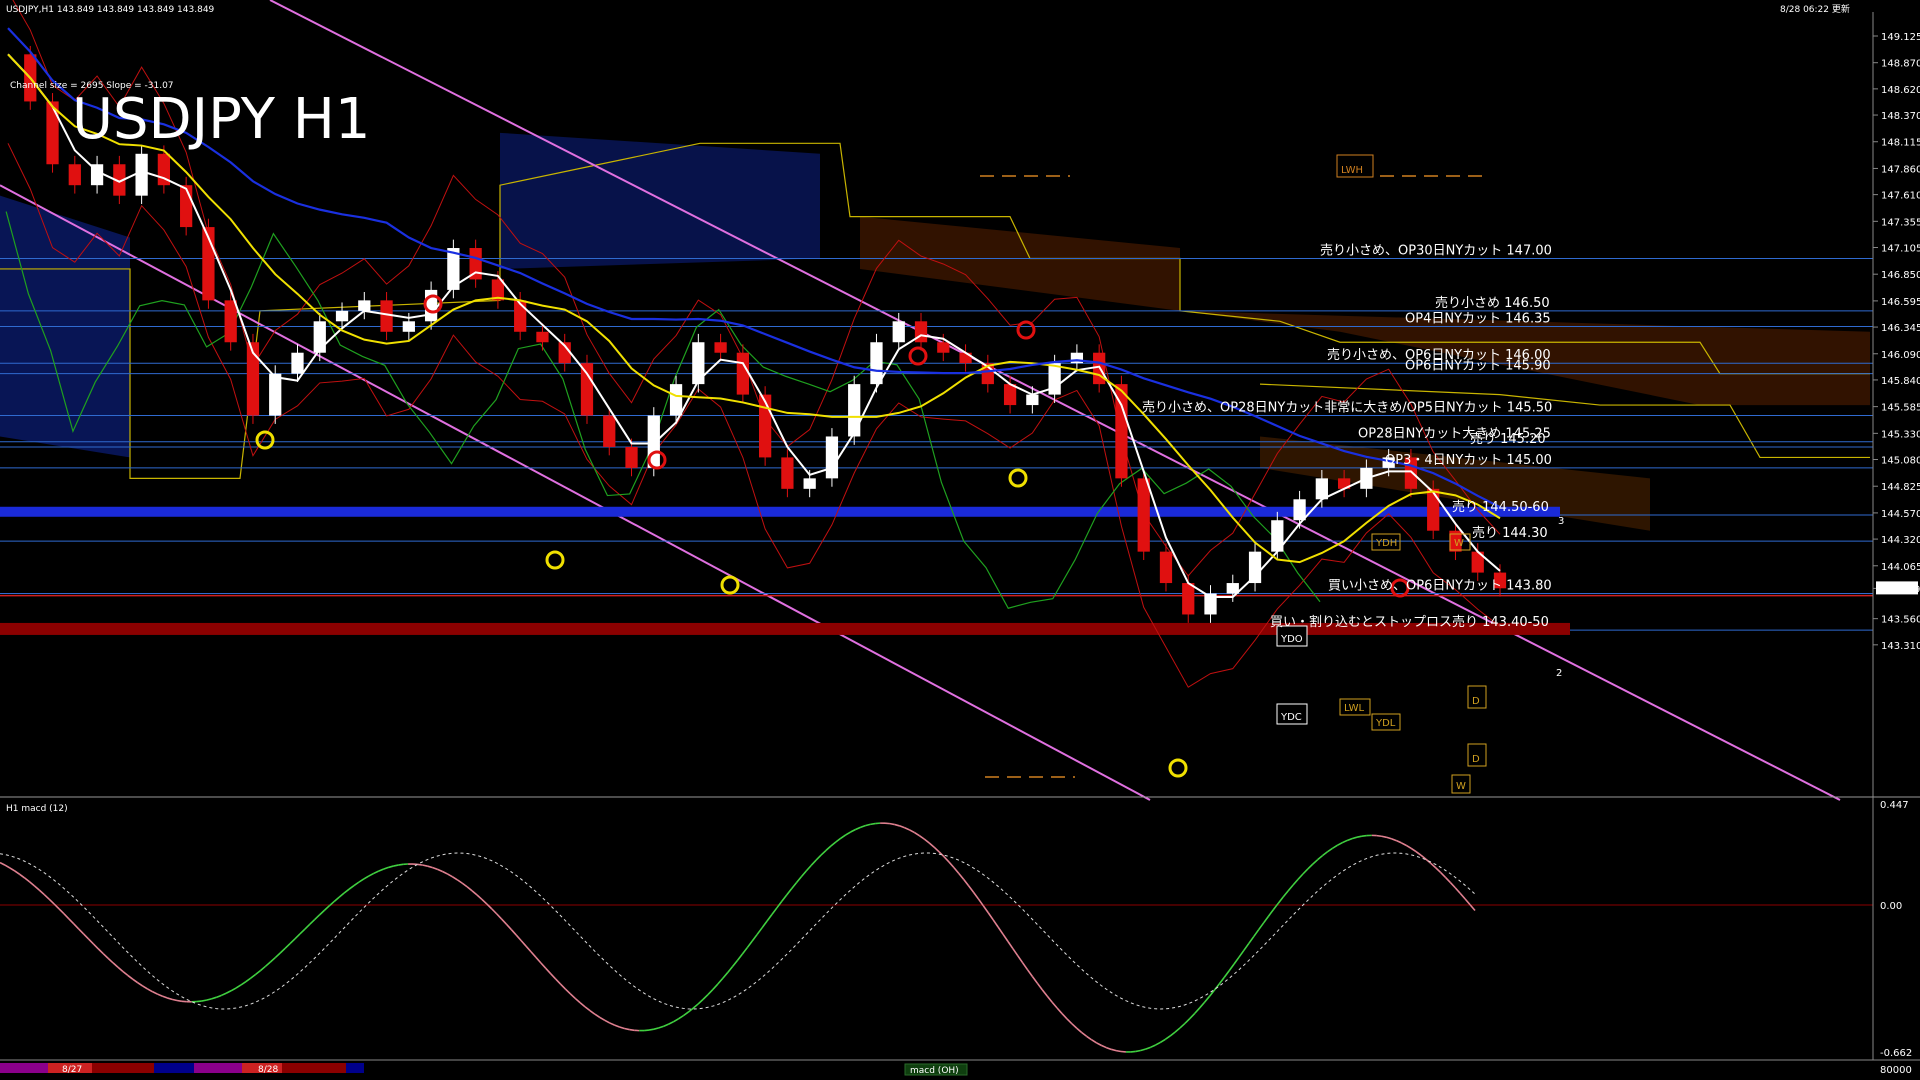 This screenshot has height=1080, width=1920. I want to click on price-tick-label: 144.320, so click(1900, 540).